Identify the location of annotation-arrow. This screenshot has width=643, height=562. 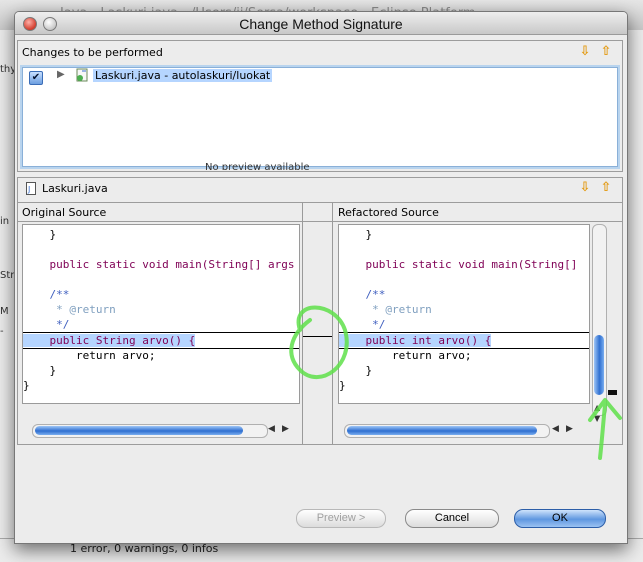
(605, 429).